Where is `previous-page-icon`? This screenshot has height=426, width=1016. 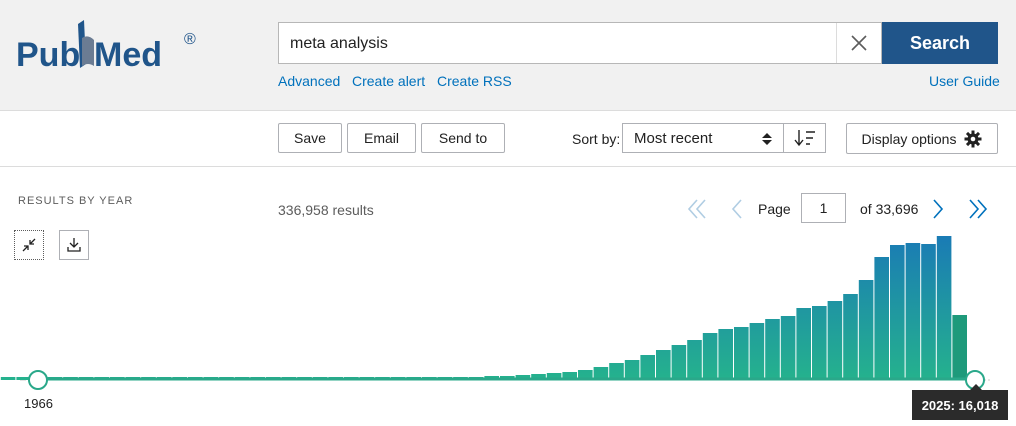 previous-page-icon is located at coordinates (737, 209).